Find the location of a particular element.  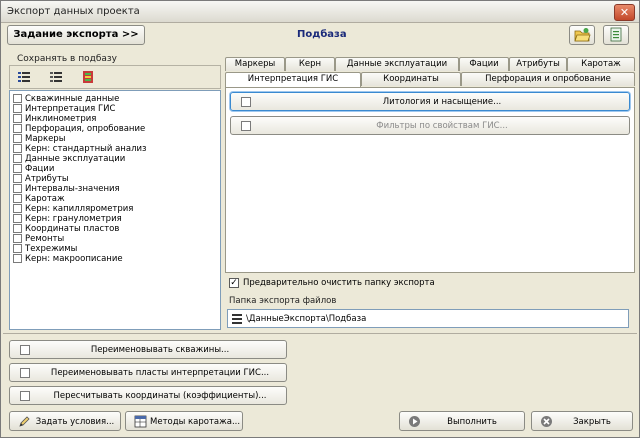

rename-layers-checkbox is located at coordinates (25, 373).